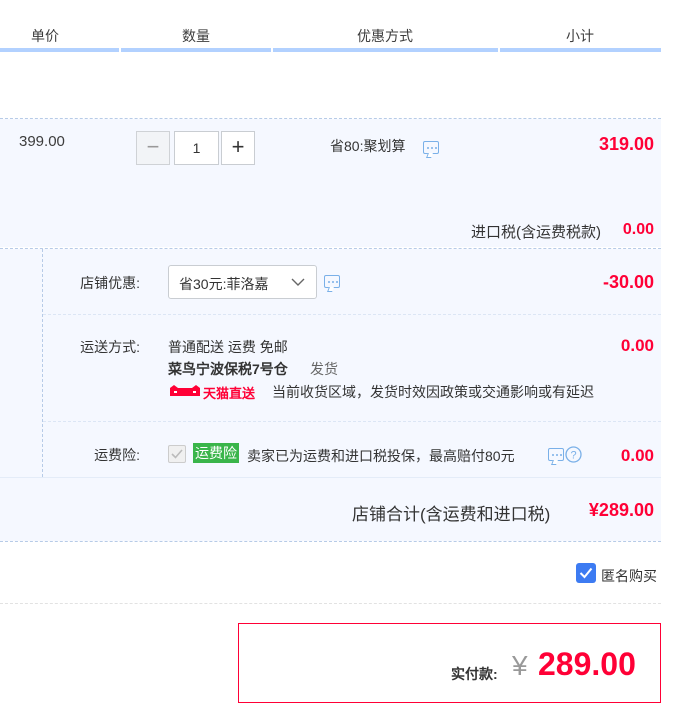 The height and width of the screenshot is (703, 684). Describe the element at coordinates (153, 148) in the screenshot. I see `quantity-decrease-button: −` at that location.